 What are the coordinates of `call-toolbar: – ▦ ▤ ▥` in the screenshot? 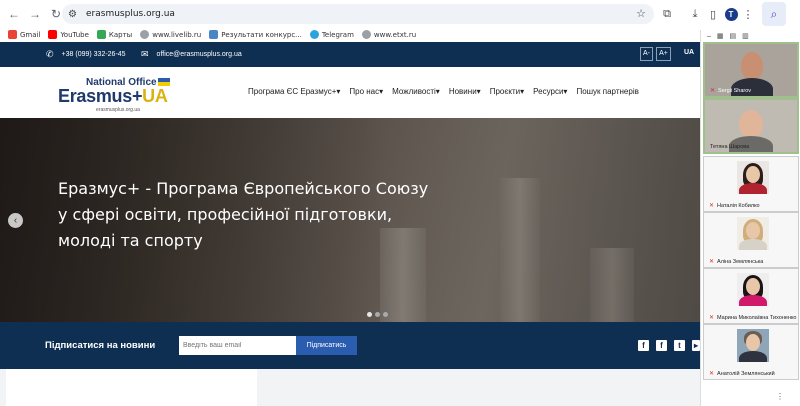 It's located at (750, 36).